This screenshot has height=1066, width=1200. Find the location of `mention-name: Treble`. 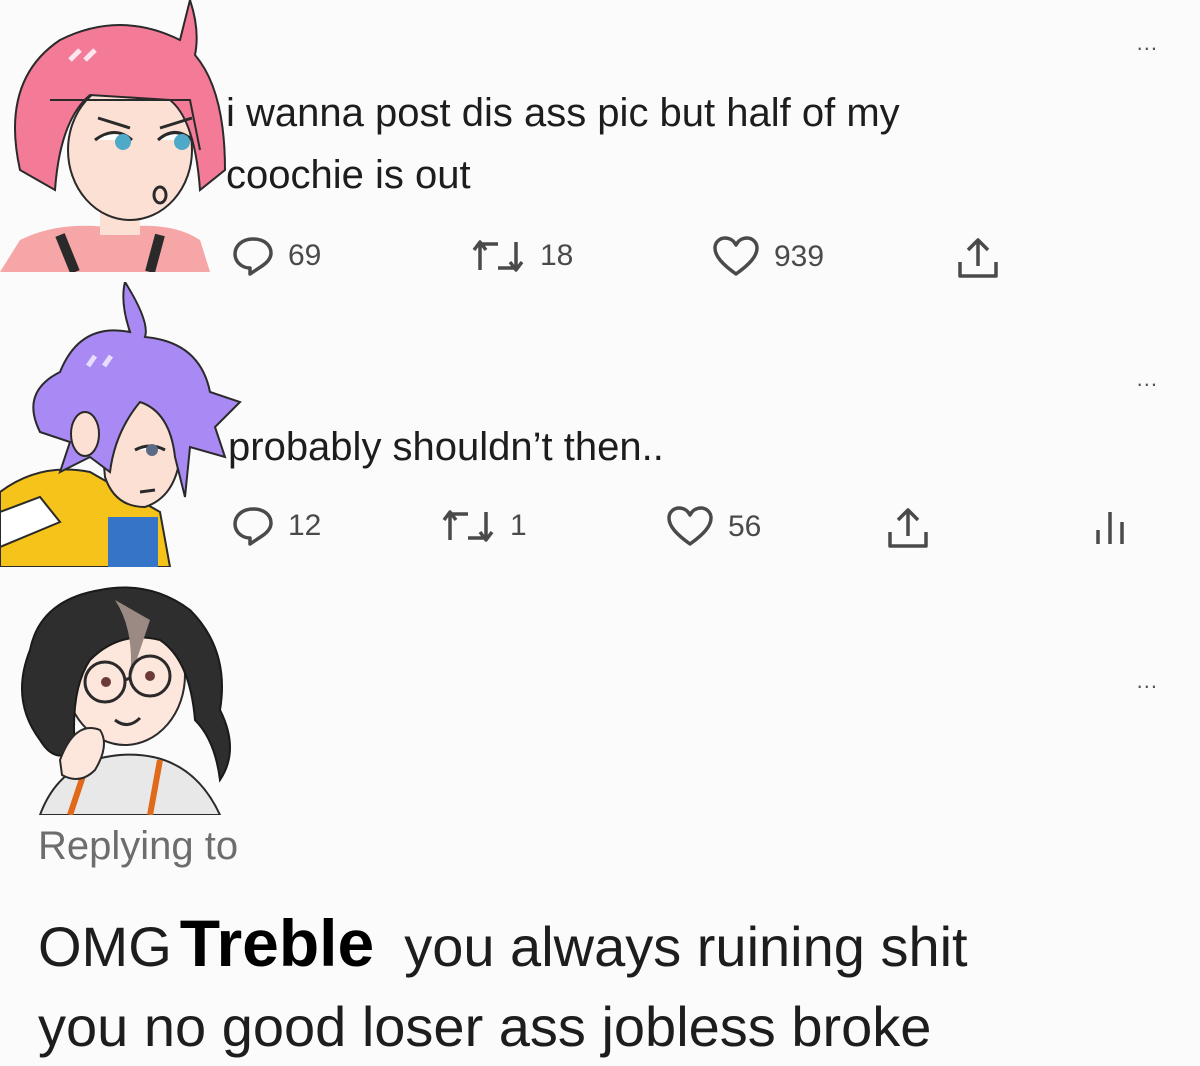

mention-name: Treble is located at coordinates (277, 943).